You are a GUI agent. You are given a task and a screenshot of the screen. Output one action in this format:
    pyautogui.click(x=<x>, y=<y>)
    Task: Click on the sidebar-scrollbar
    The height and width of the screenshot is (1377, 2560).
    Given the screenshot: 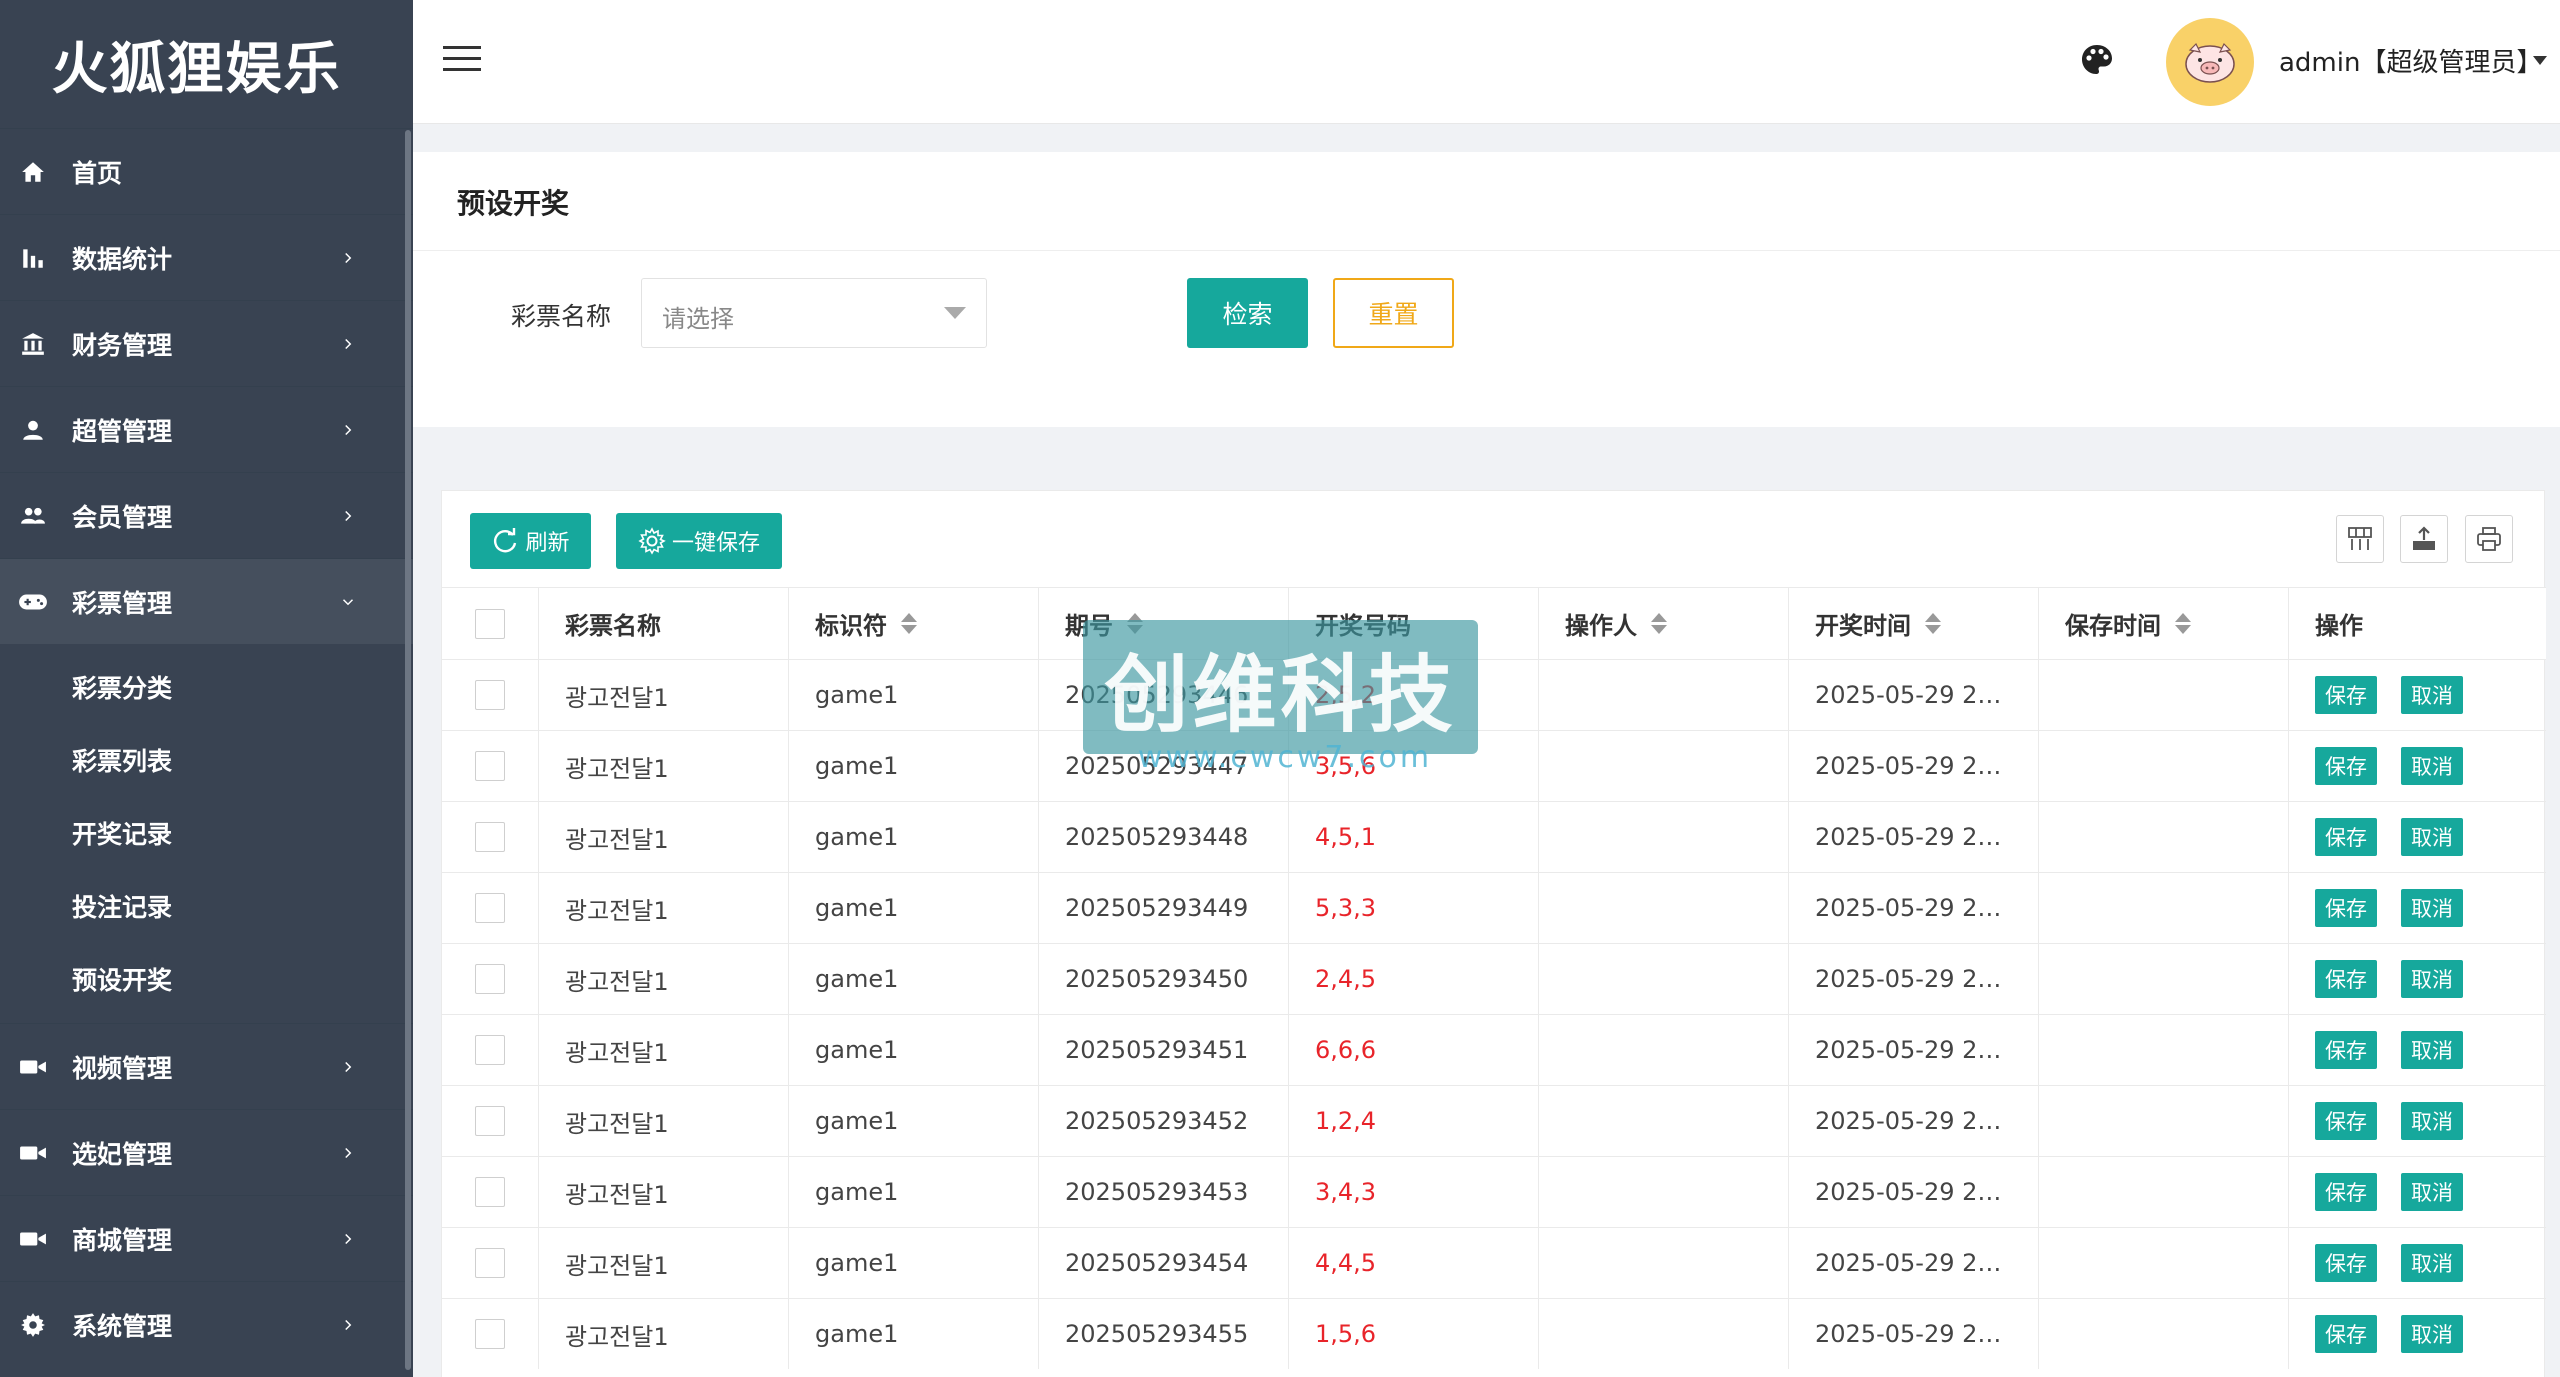 What is the action you would take?
    pyautogui.click(x=408, y=750)
    